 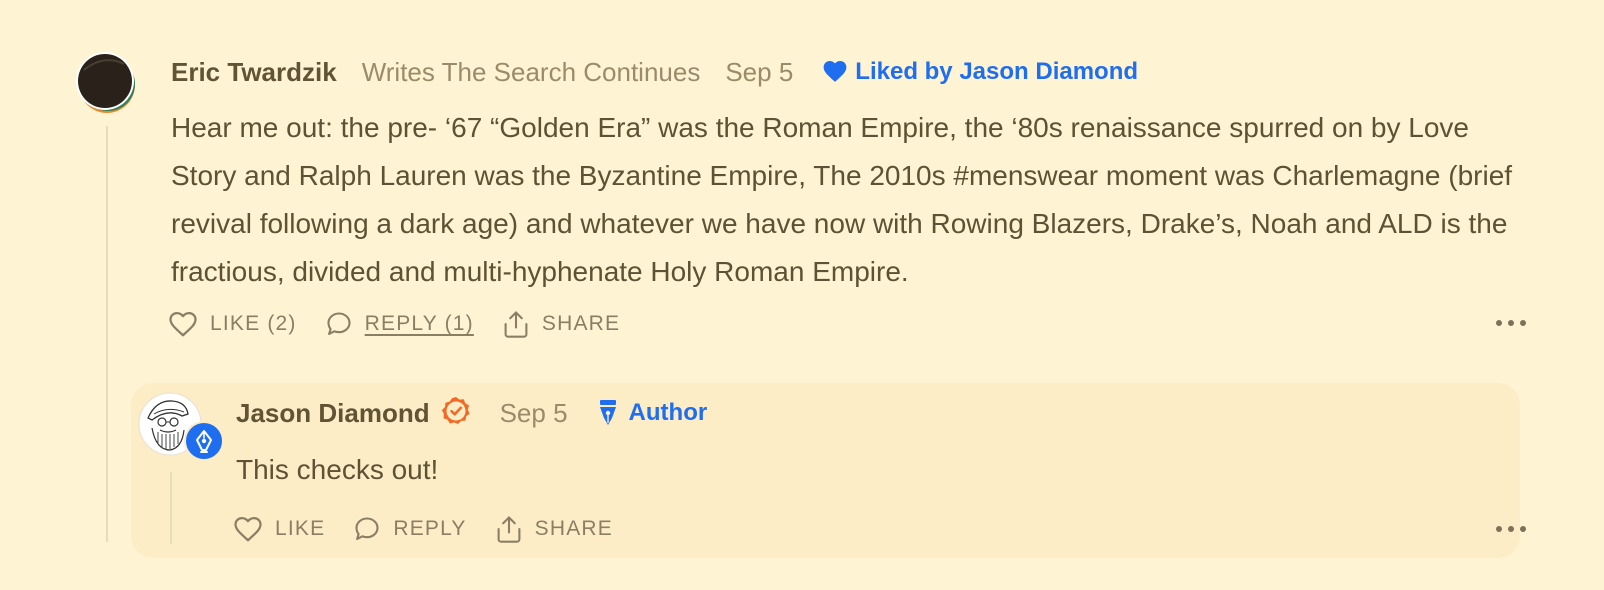 What do you see at coordinates (759, 72) in the screenshot?
I see `comment-date: Sep 5` at bounding box center [759, 72].